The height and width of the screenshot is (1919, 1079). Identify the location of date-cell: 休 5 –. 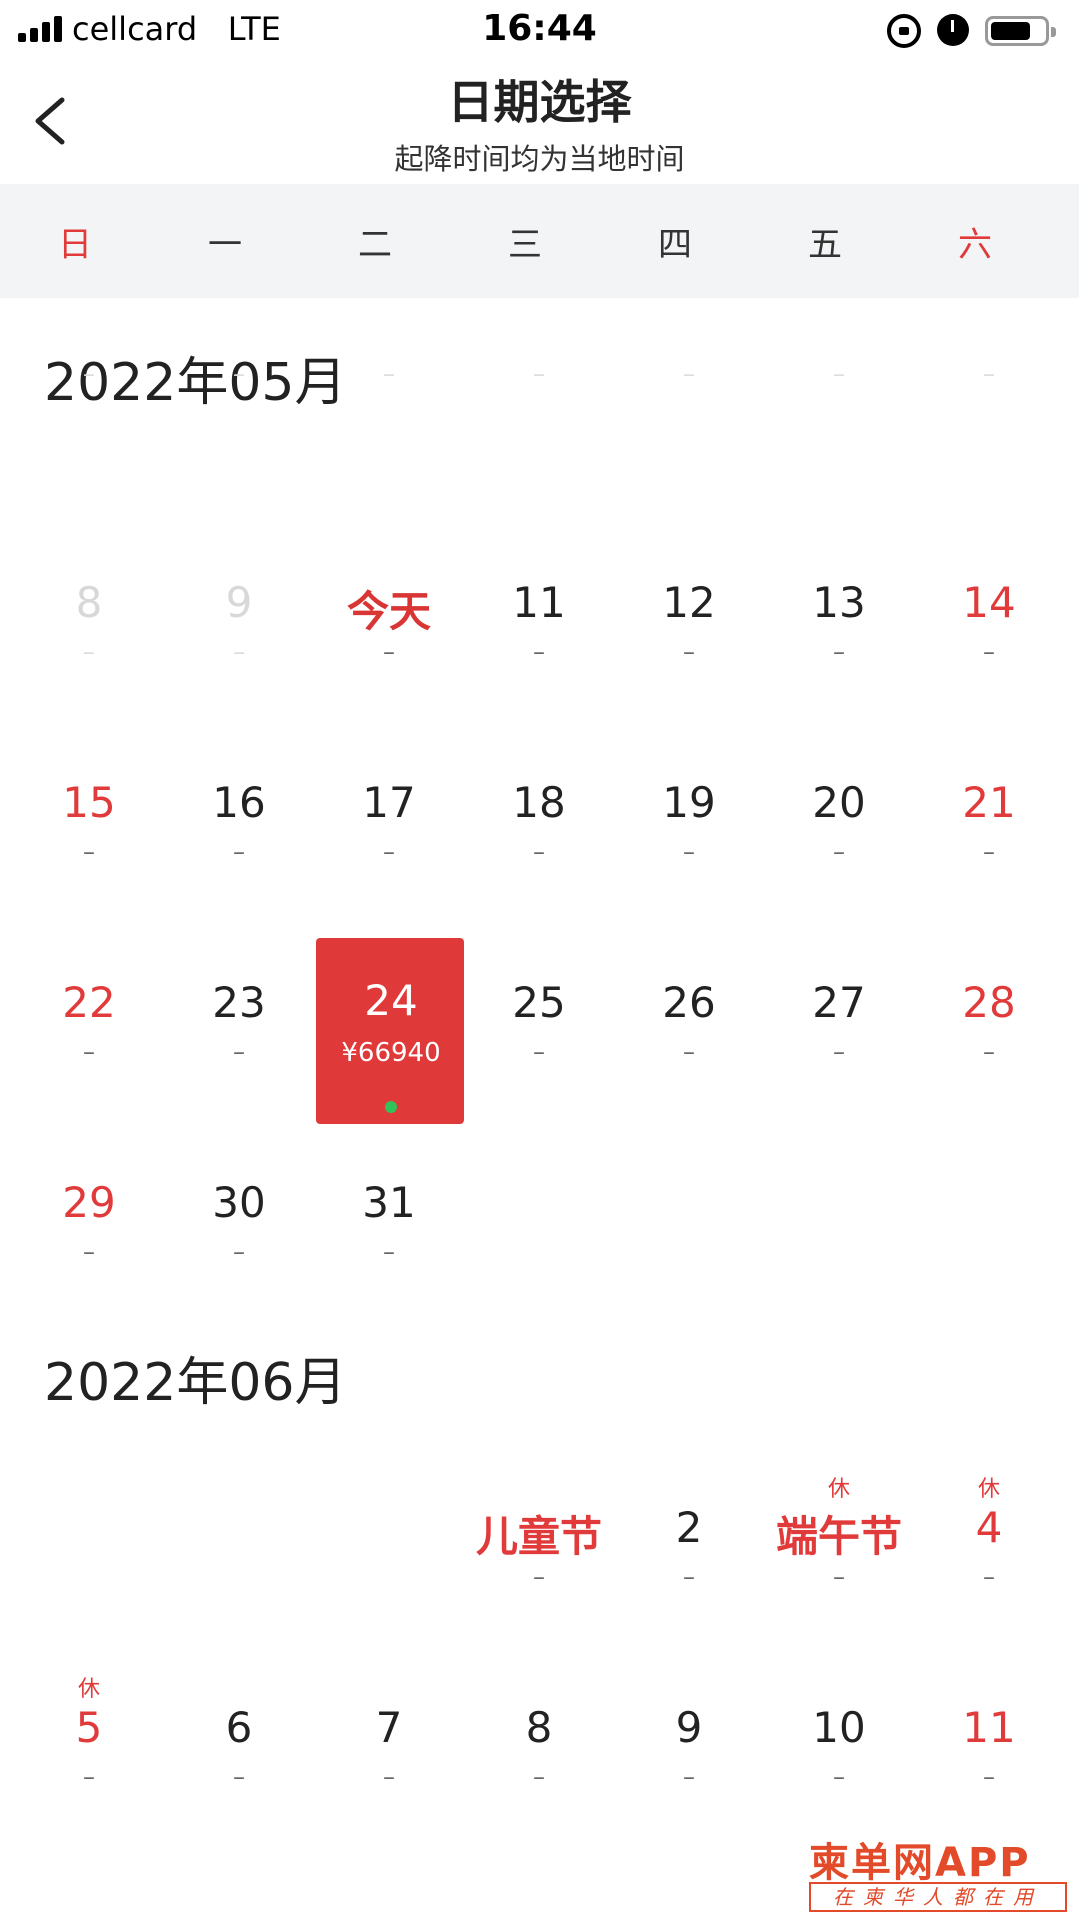
(89, 1760).